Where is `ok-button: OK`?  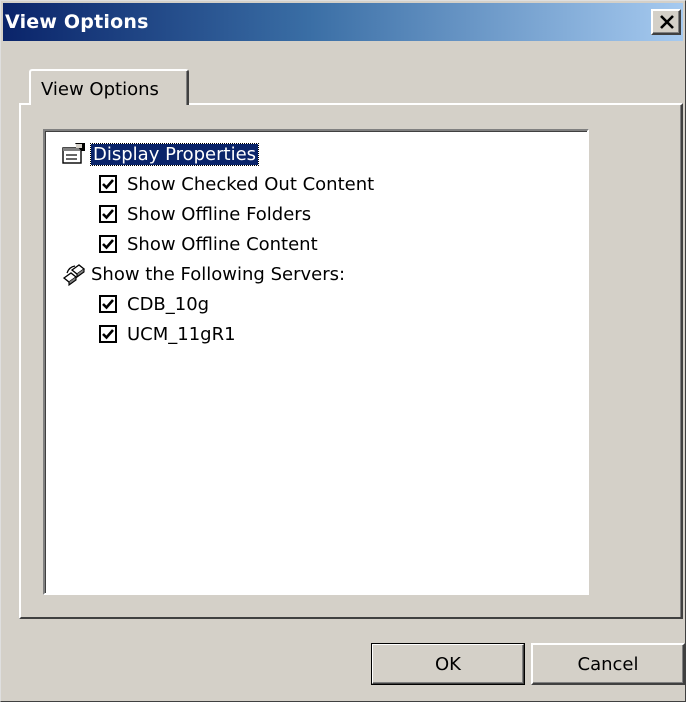
ok-button: OK is located at coordinates (448, 664).